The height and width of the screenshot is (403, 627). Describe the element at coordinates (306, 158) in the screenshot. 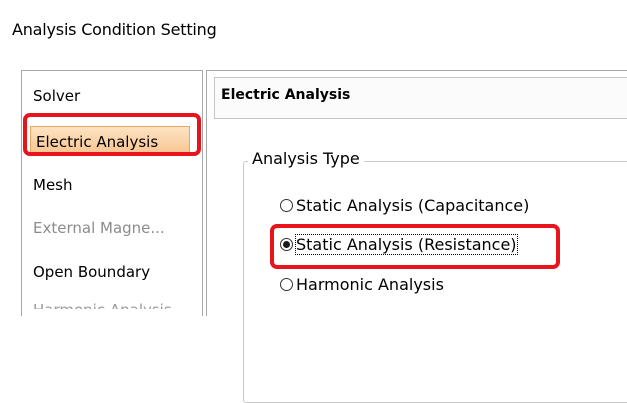

I see `analysis-type-title: Analysis Type` at that location.